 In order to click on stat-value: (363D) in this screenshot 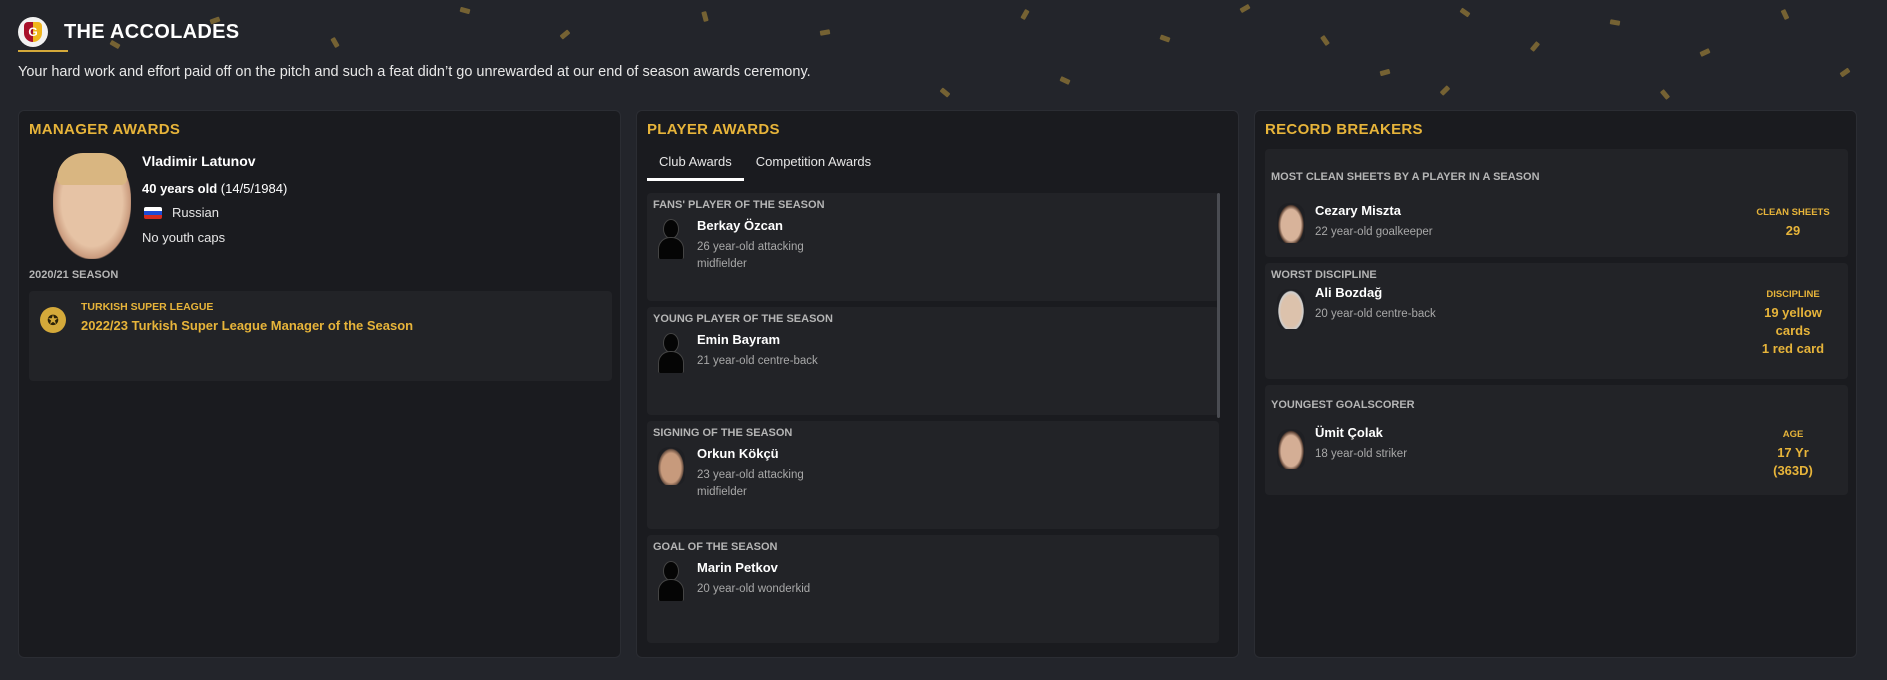, I will do `click(1793, 470)`.